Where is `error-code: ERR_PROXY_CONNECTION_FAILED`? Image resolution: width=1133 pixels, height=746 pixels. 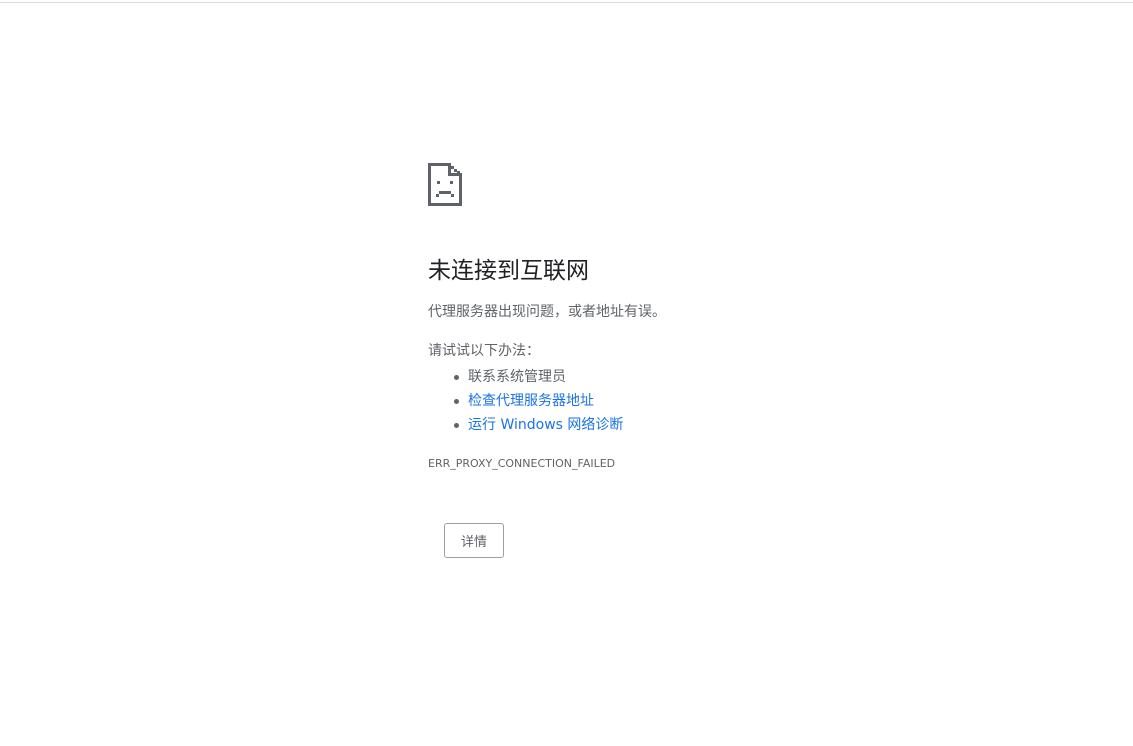 error-code: ERR_PROXY_CONNECTION_FAILED is located at coordinates (522, 463).